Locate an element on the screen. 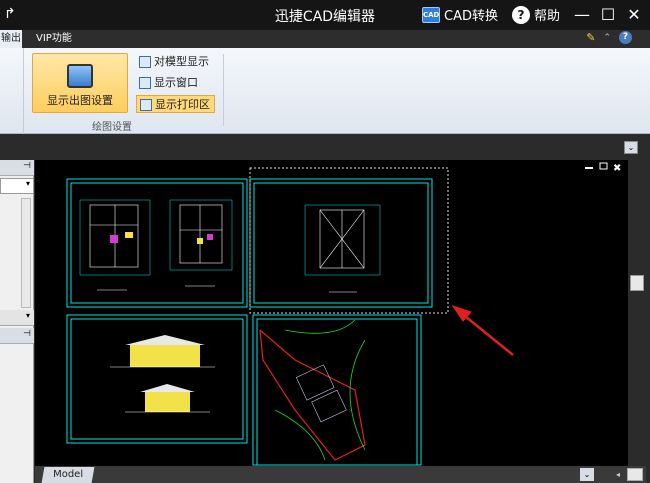 This screenshot has height=483, width=650. print-area-icon is located at coordinates (146, 105).